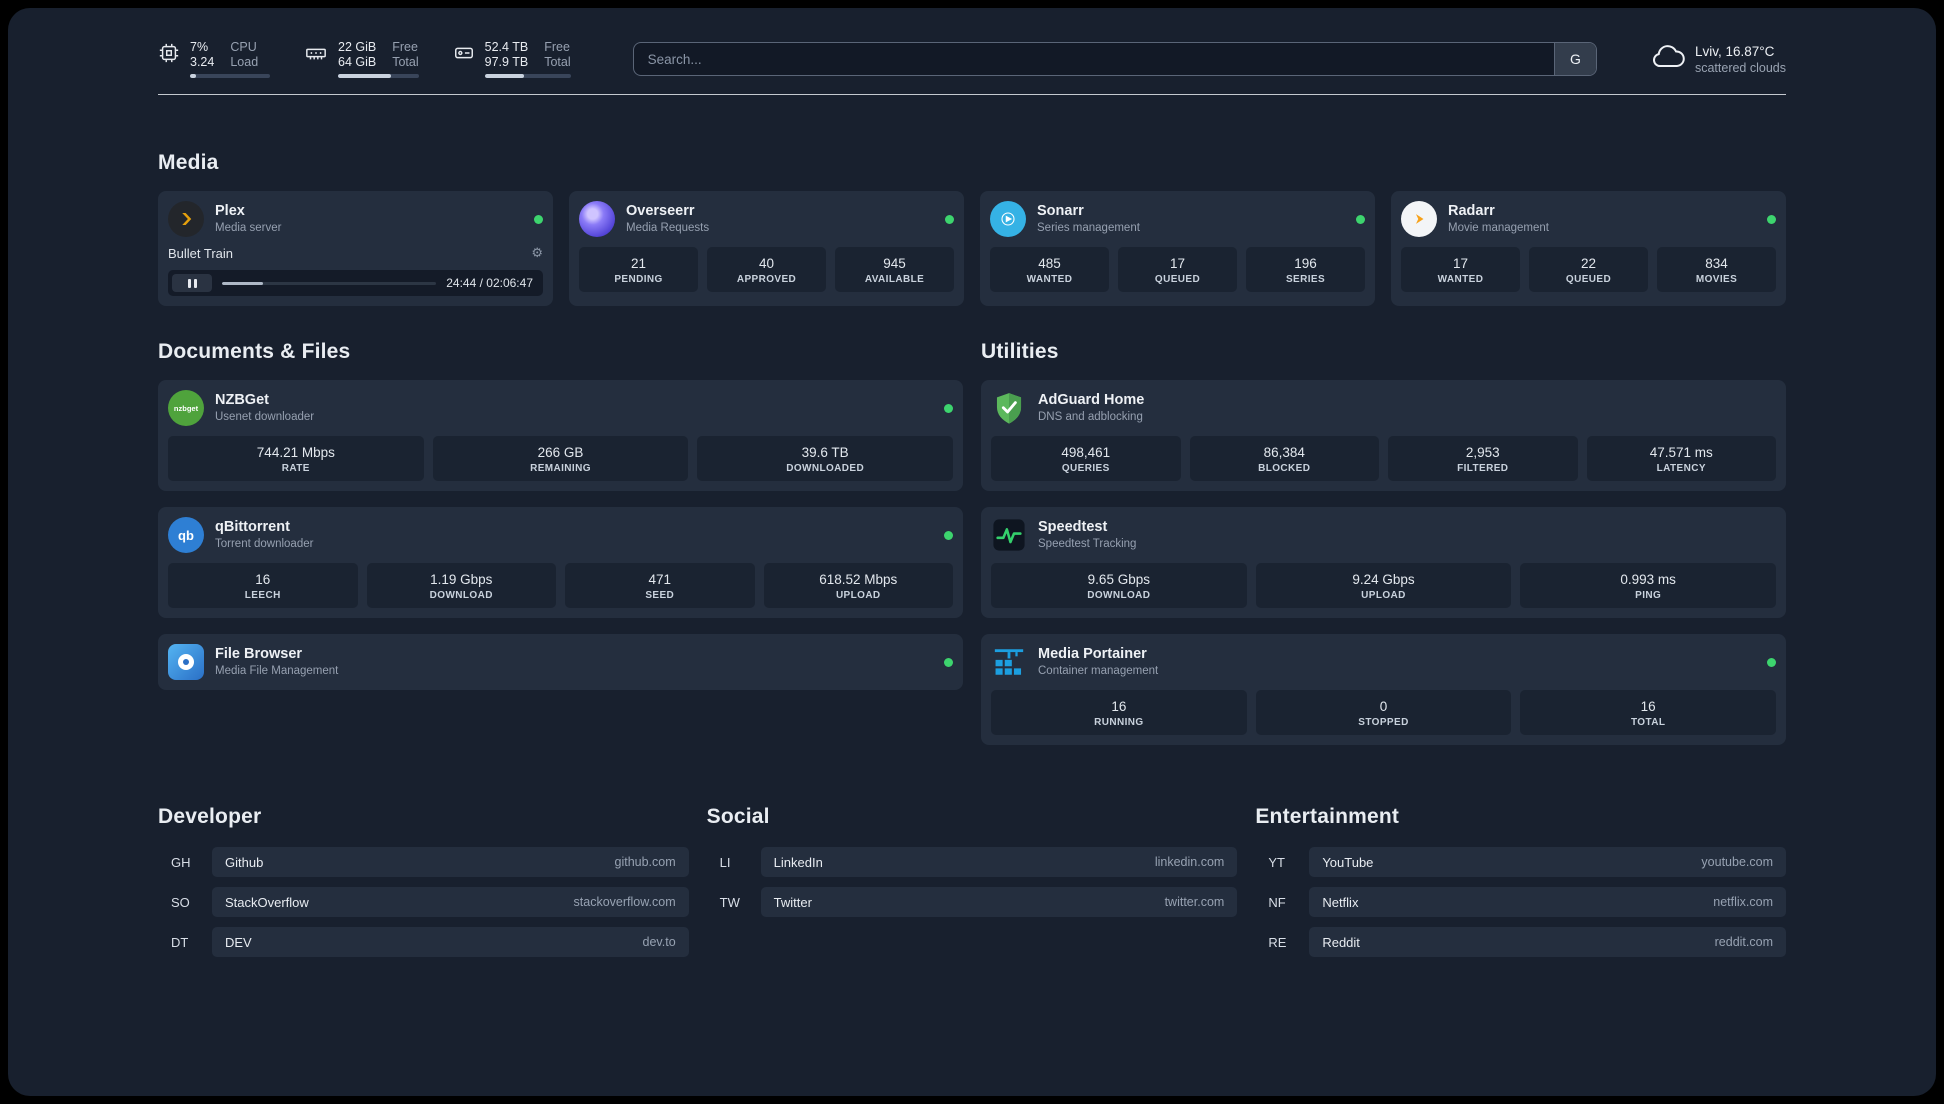  I want to click on speedtest-service-link: Speedtest Speedtest Tracking, so click(1383, 535).